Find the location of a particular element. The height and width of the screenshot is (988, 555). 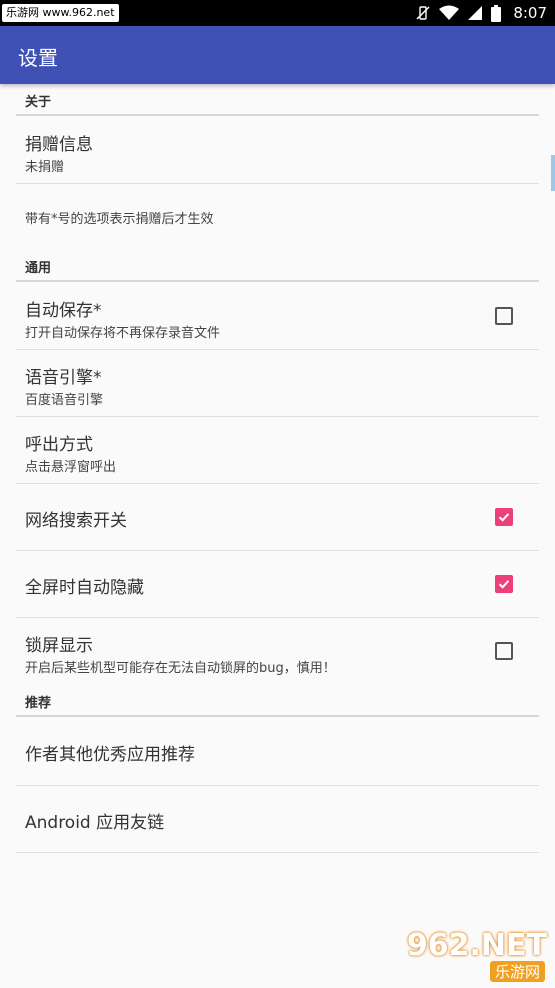

web-search-checkbox is located at coordinates (504, 517).